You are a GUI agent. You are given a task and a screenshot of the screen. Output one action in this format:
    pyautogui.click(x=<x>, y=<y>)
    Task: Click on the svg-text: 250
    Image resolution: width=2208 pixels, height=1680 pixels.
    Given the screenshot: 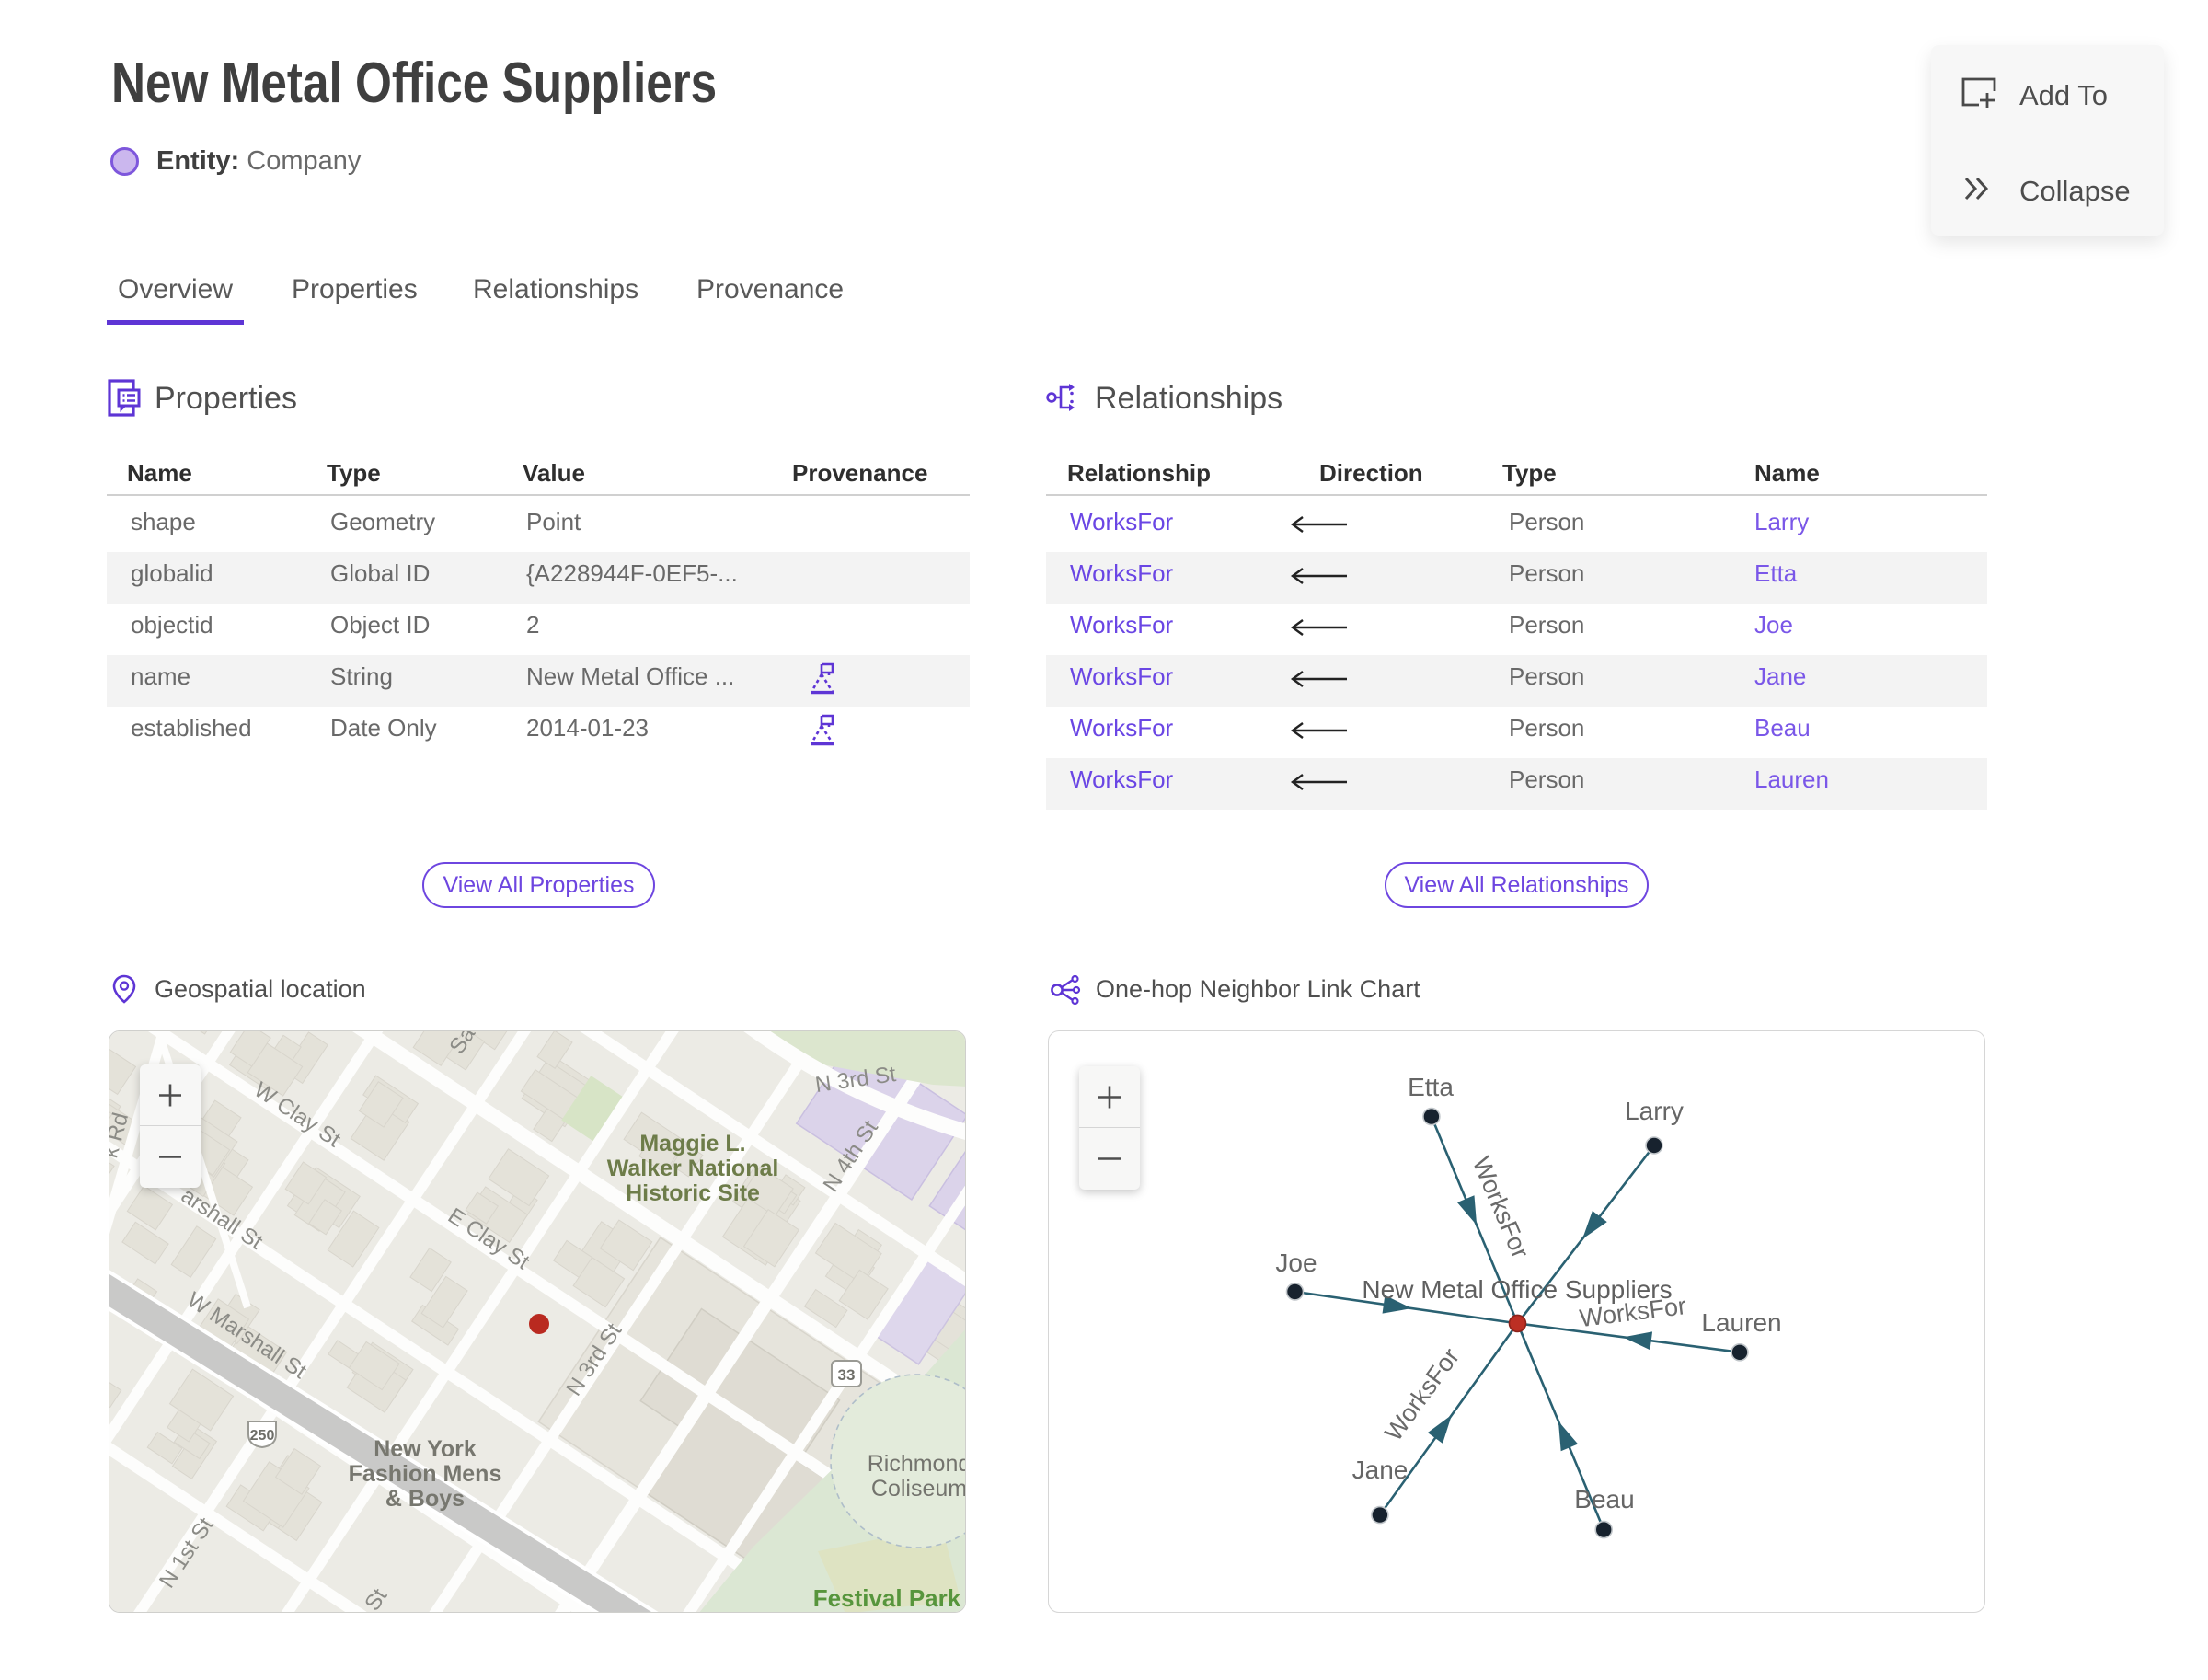 What is the action you would take?
    pyautogui.click(x=262, y=1436)
    